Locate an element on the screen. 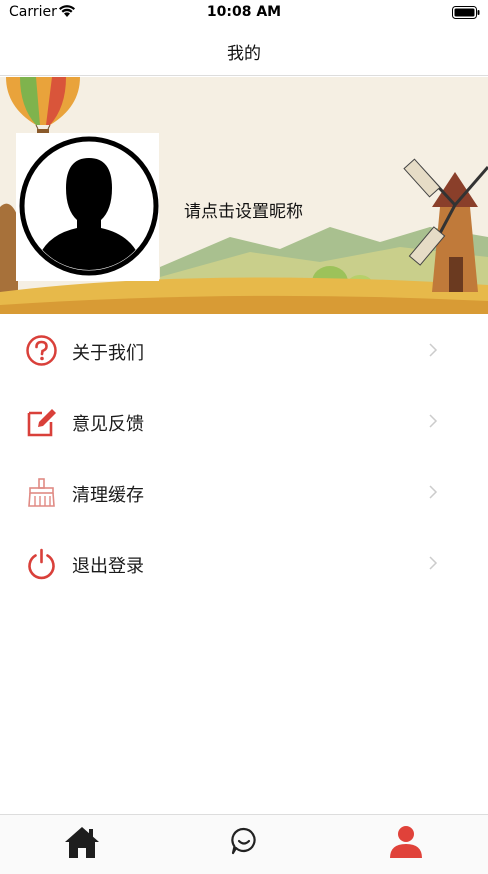 The image size is (488, 874). nav-bar: 我的 is located at coordinates (244, 51).